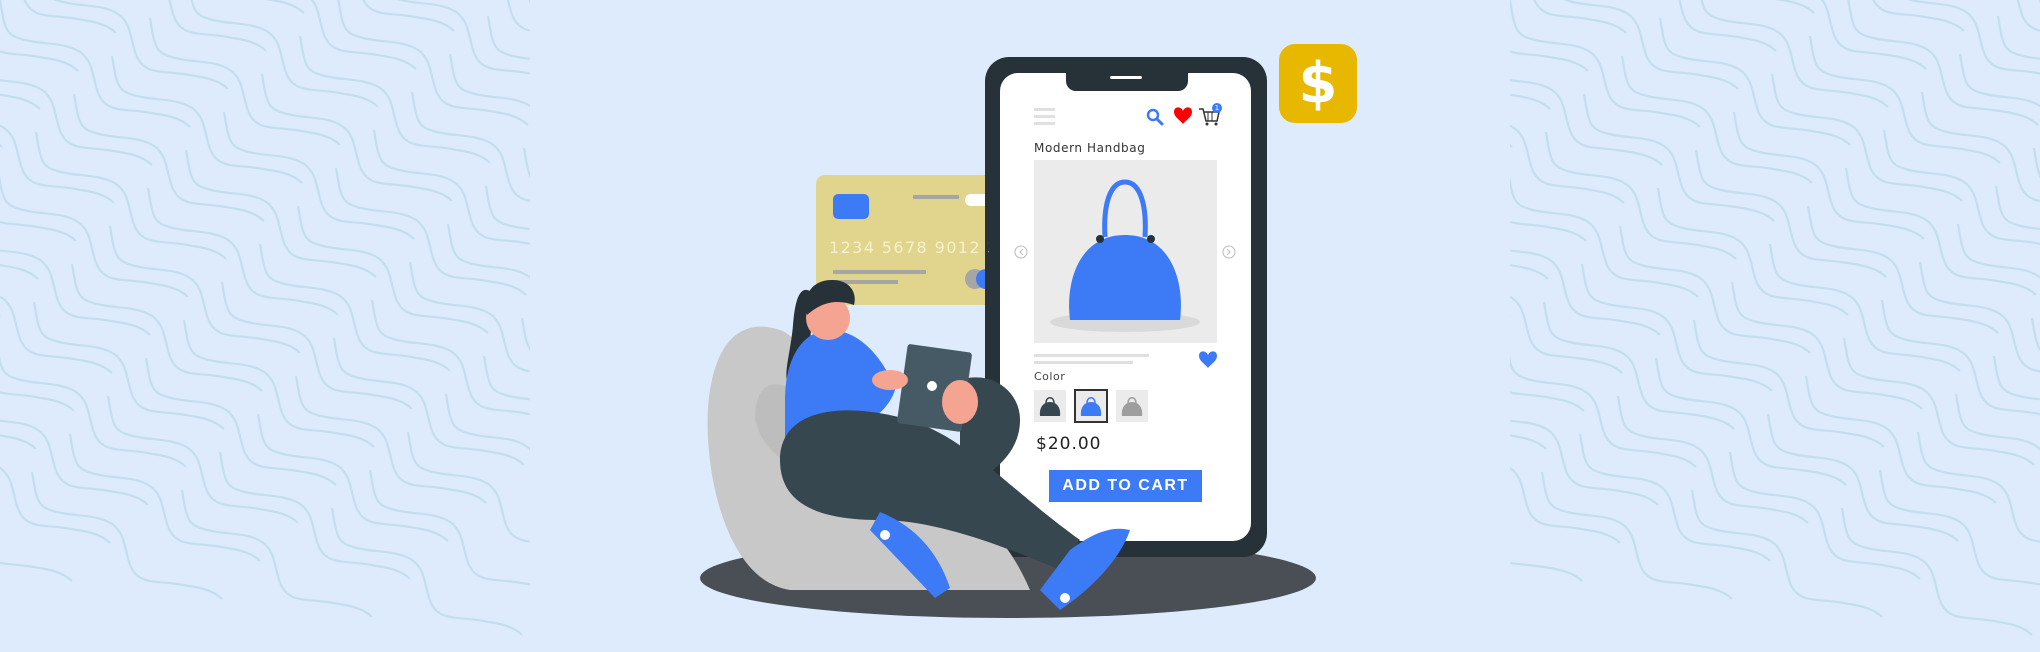 The width and height of the screenshot is (2040, 652). What do you see at coordinates (851, 206) in the screenshot?
I see `card-chip` at bounding box center [851, 206].